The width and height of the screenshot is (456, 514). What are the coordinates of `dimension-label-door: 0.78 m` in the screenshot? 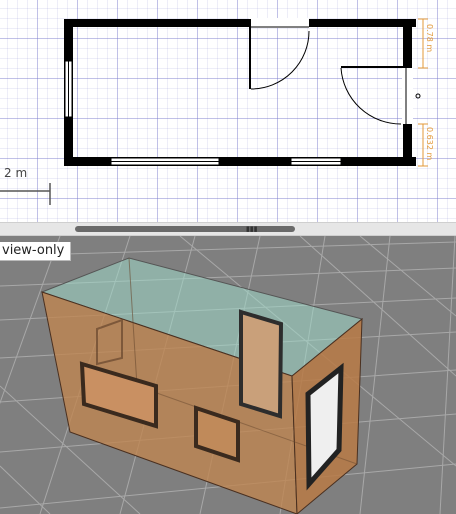 It's located at (429, 38).